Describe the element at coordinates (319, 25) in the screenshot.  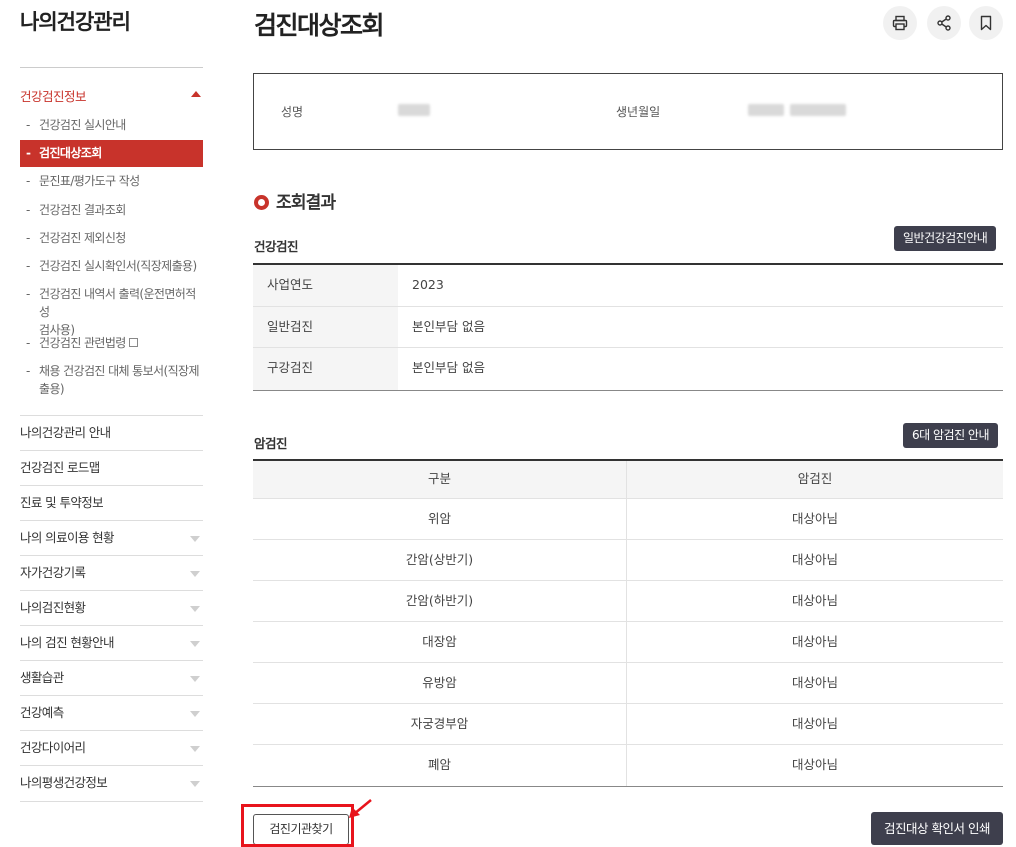
I see `page-title: 검진대상조회` at that location.